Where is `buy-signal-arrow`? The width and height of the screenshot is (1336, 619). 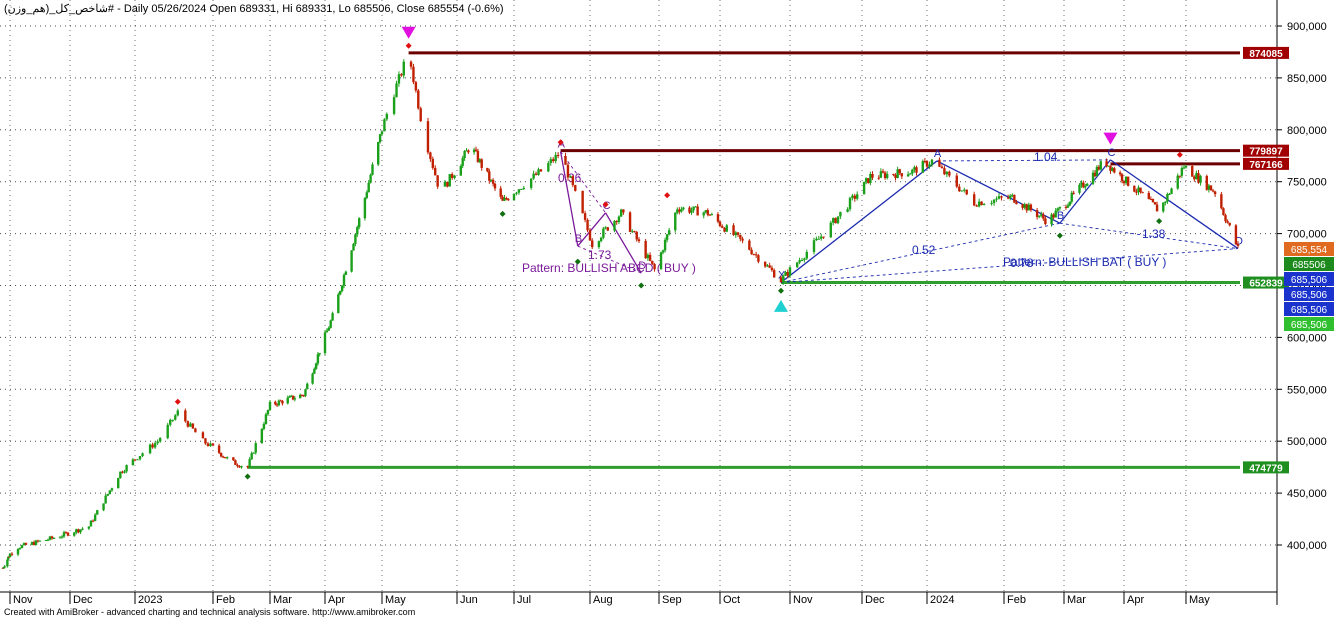
buy-signal-arrow is located at coordinates (780, 305).